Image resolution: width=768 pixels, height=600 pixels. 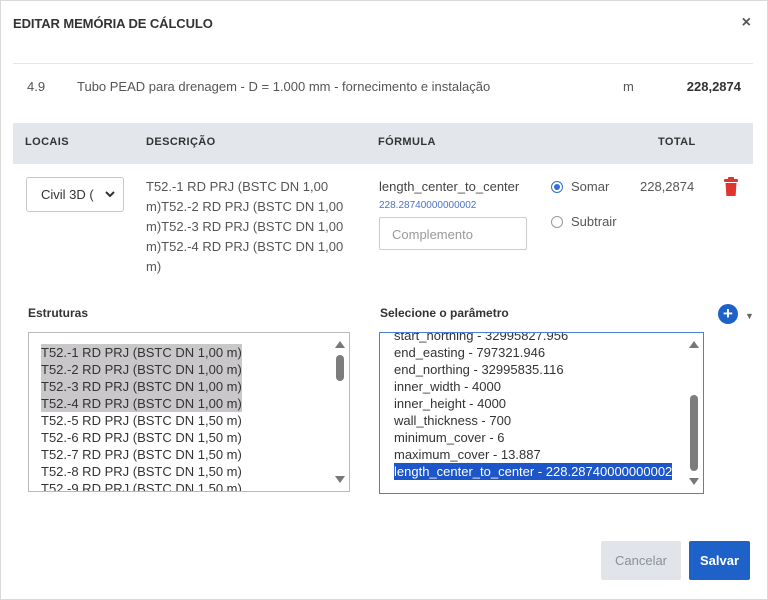 What do you see at coordinates (383, 63) in the screenshot?
I see `divider` at bounding box center [383, 63].